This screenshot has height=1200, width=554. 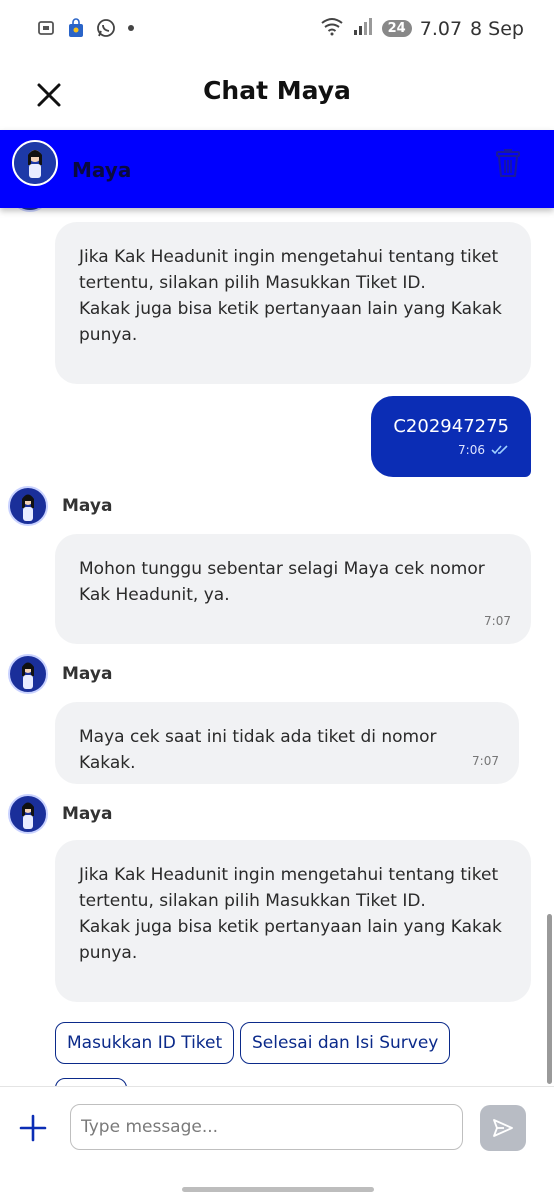 I want to click on status-bar: 24 7.07 8 Sep, so click(x=277, y=29).